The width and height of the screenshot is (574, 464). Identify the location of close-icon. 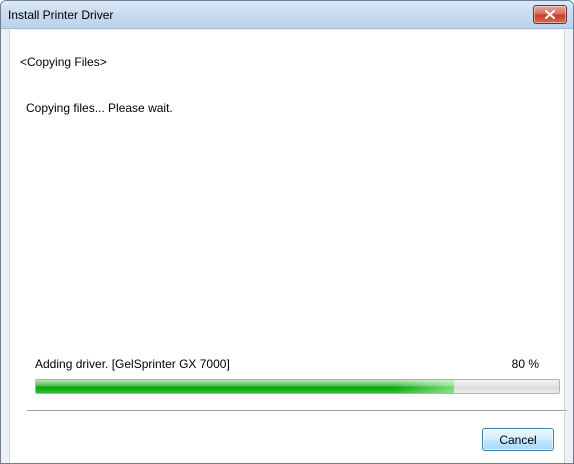
(550, 14).